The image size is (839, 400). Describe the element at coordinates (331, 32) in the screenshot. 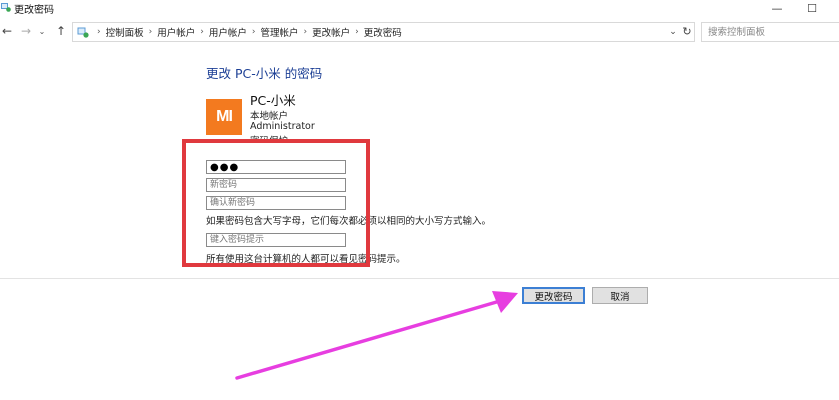

I see `breadcrumb-change-account: 更改帐户` at that location.